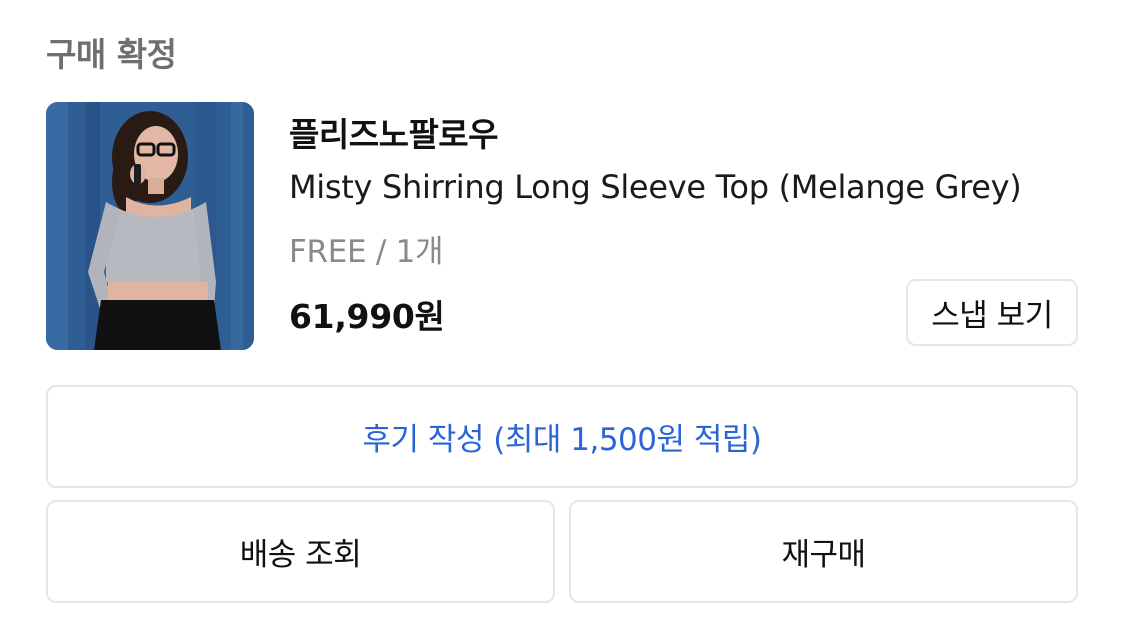 The height and width of the screenshot is (627, 1125). I want to click on product-option: FREE / 1개, so click(366, 252).